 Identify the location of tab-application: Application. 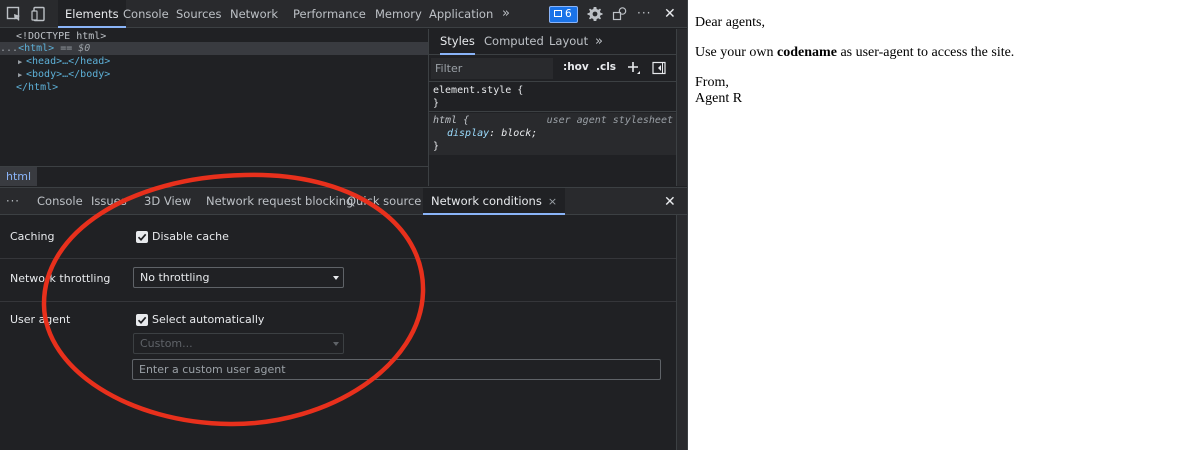
(461, 14).